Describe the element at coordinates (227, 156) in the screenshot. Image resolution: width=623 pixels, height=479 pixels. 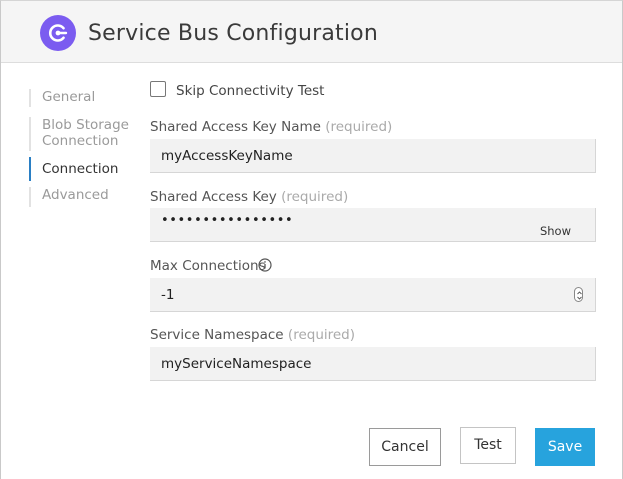
I see `key-name-value: myAccessKeyName` at that location.